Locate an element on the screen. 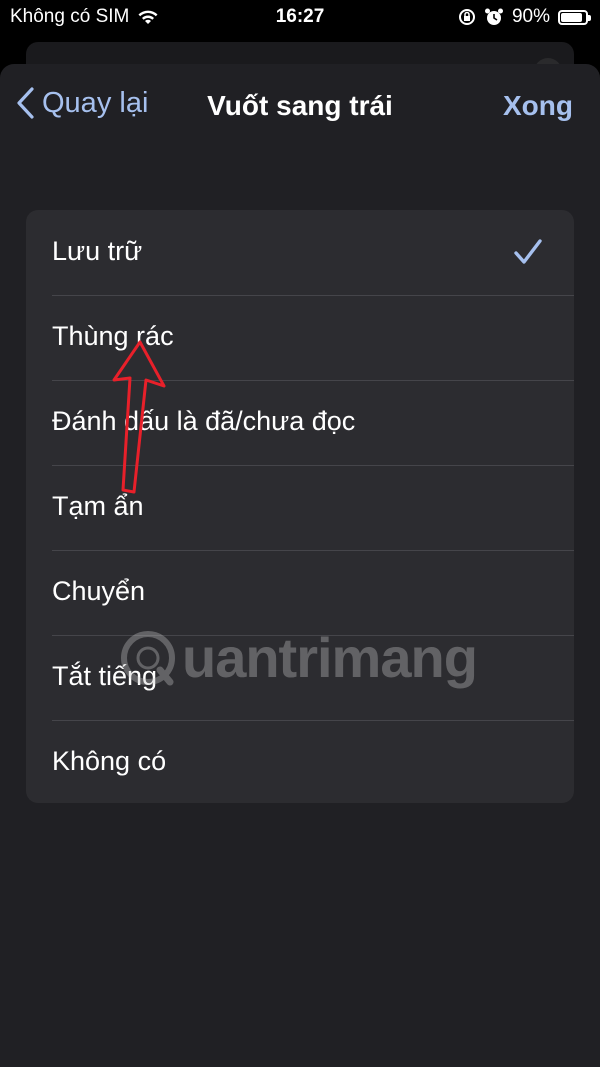  swipe-option: Lưu trữ is located at coordinates (300, 252).